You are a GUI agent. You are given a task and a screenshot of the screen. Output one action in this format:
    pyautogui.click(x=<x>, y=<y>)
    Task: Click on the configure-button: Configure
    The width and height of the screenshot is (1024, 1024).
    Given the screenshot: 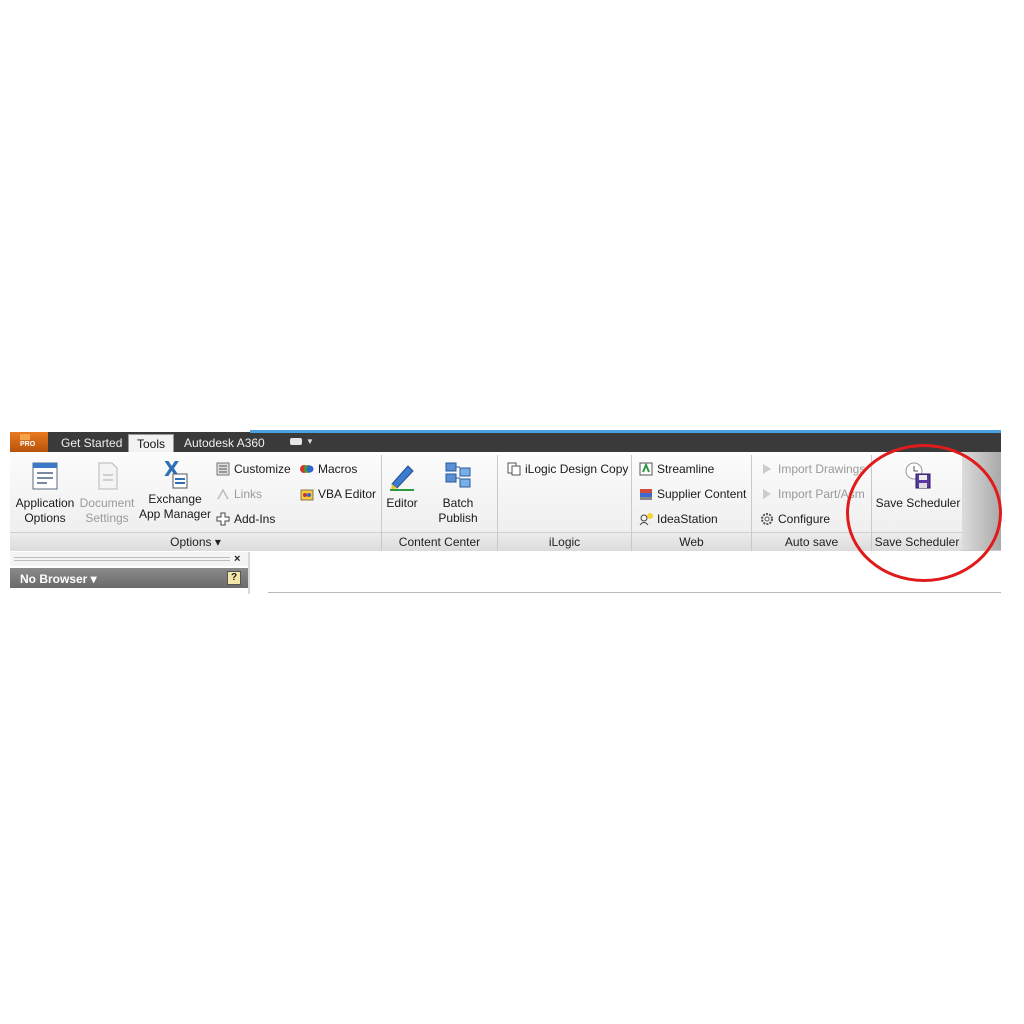 What is the action you would take?
    pyautogui.click(x=795, y=519)
    